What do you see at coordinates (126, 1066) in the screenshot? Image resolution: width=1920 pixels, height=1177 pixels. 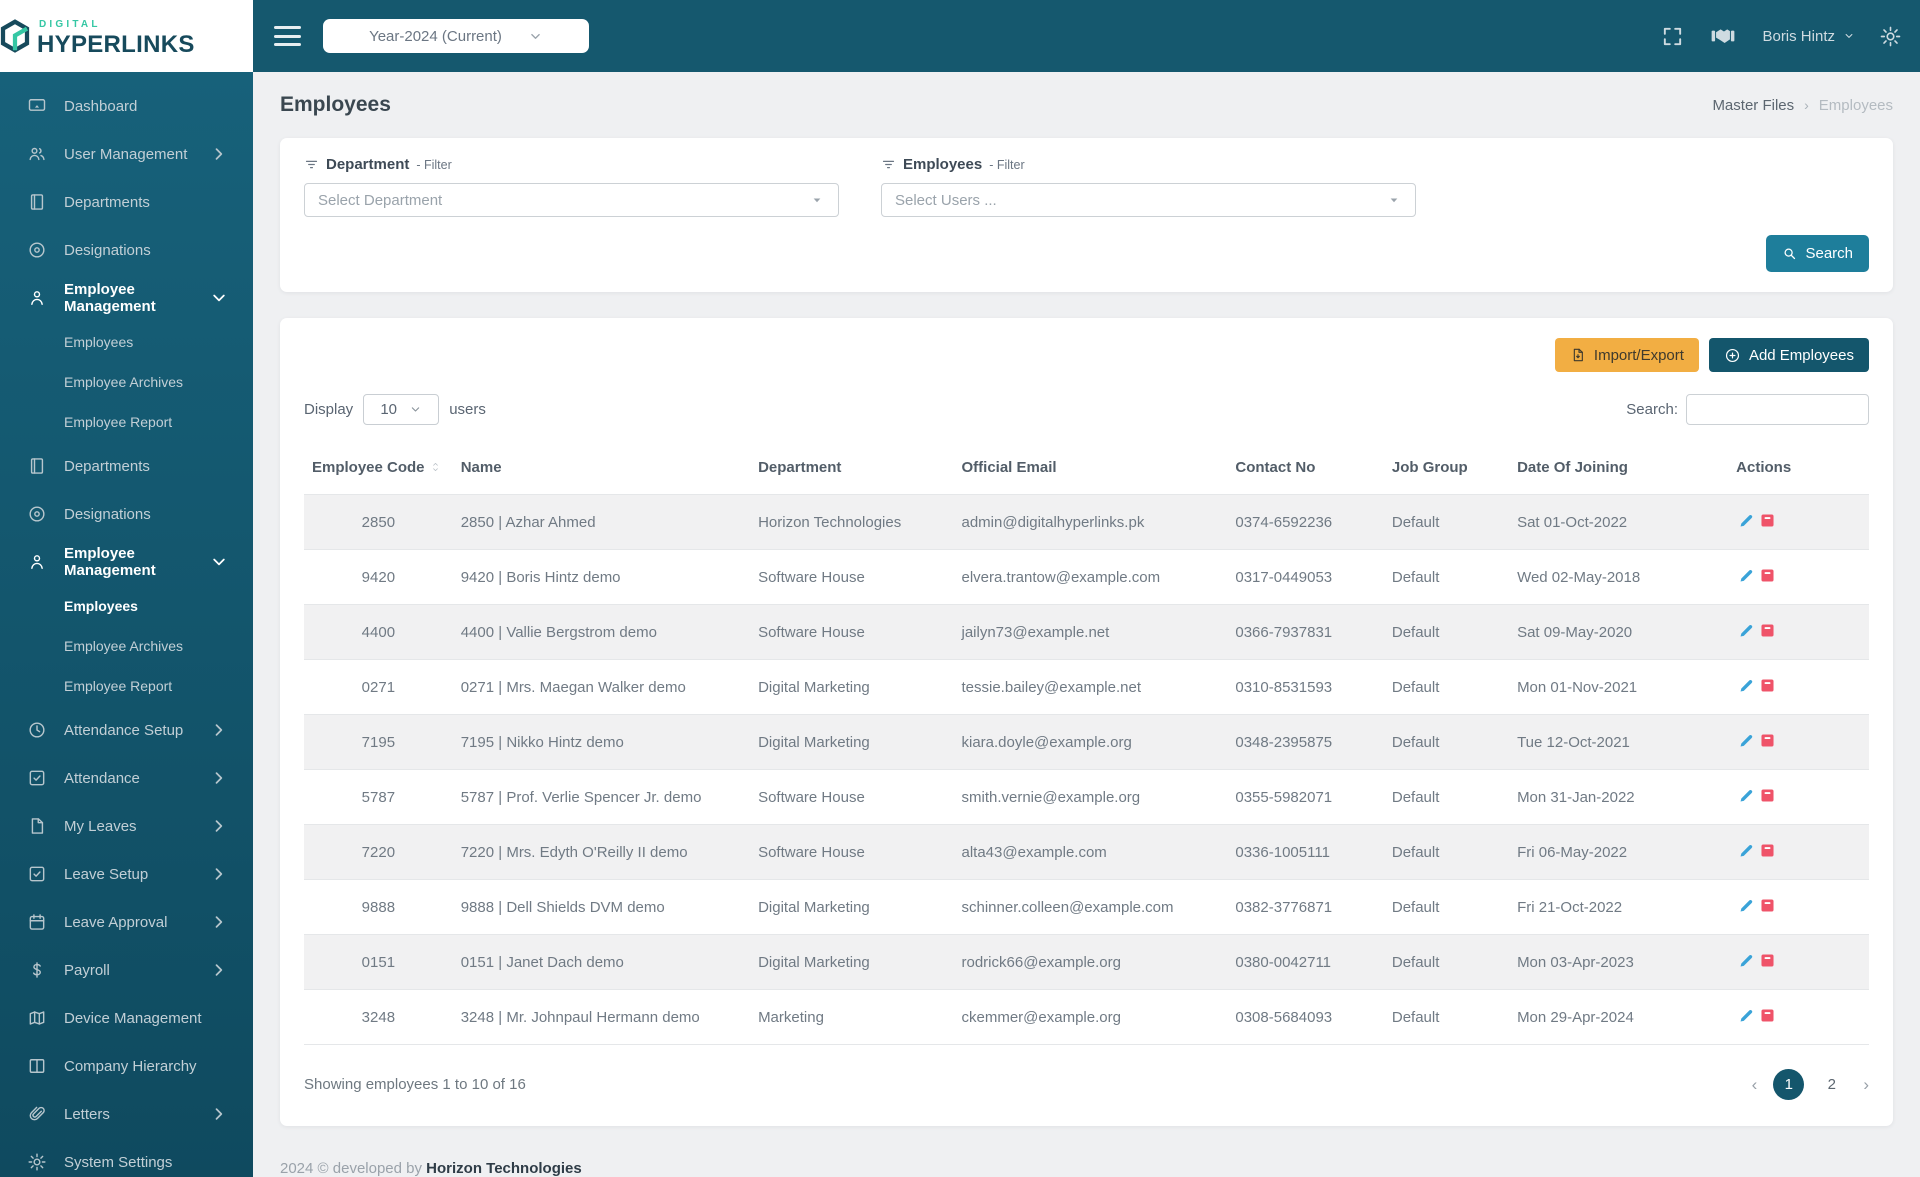 I see `sidebar-item-company-hierarchy: Company Hierarchy` at bounding box center [126, 1066].